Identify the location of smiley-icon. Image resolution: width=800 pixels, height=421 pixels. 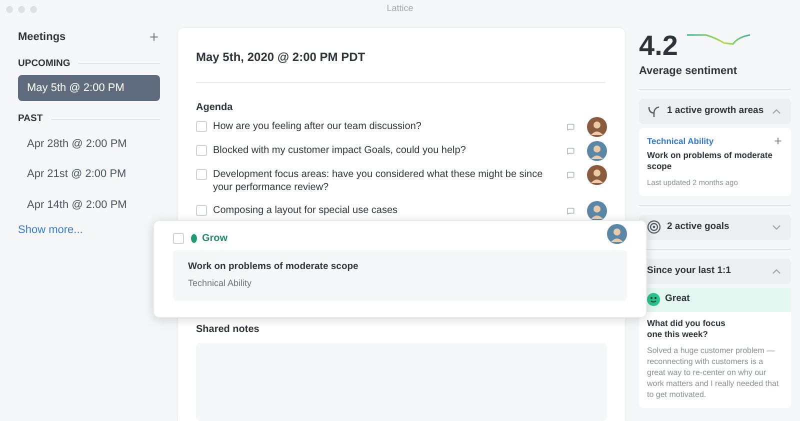
(653, 299).